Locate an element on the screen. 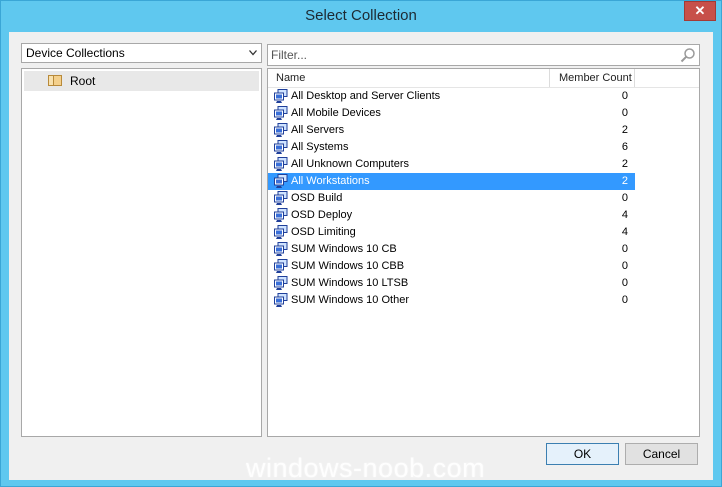  close-icon: ✕ is located at coordinates (700, 10).